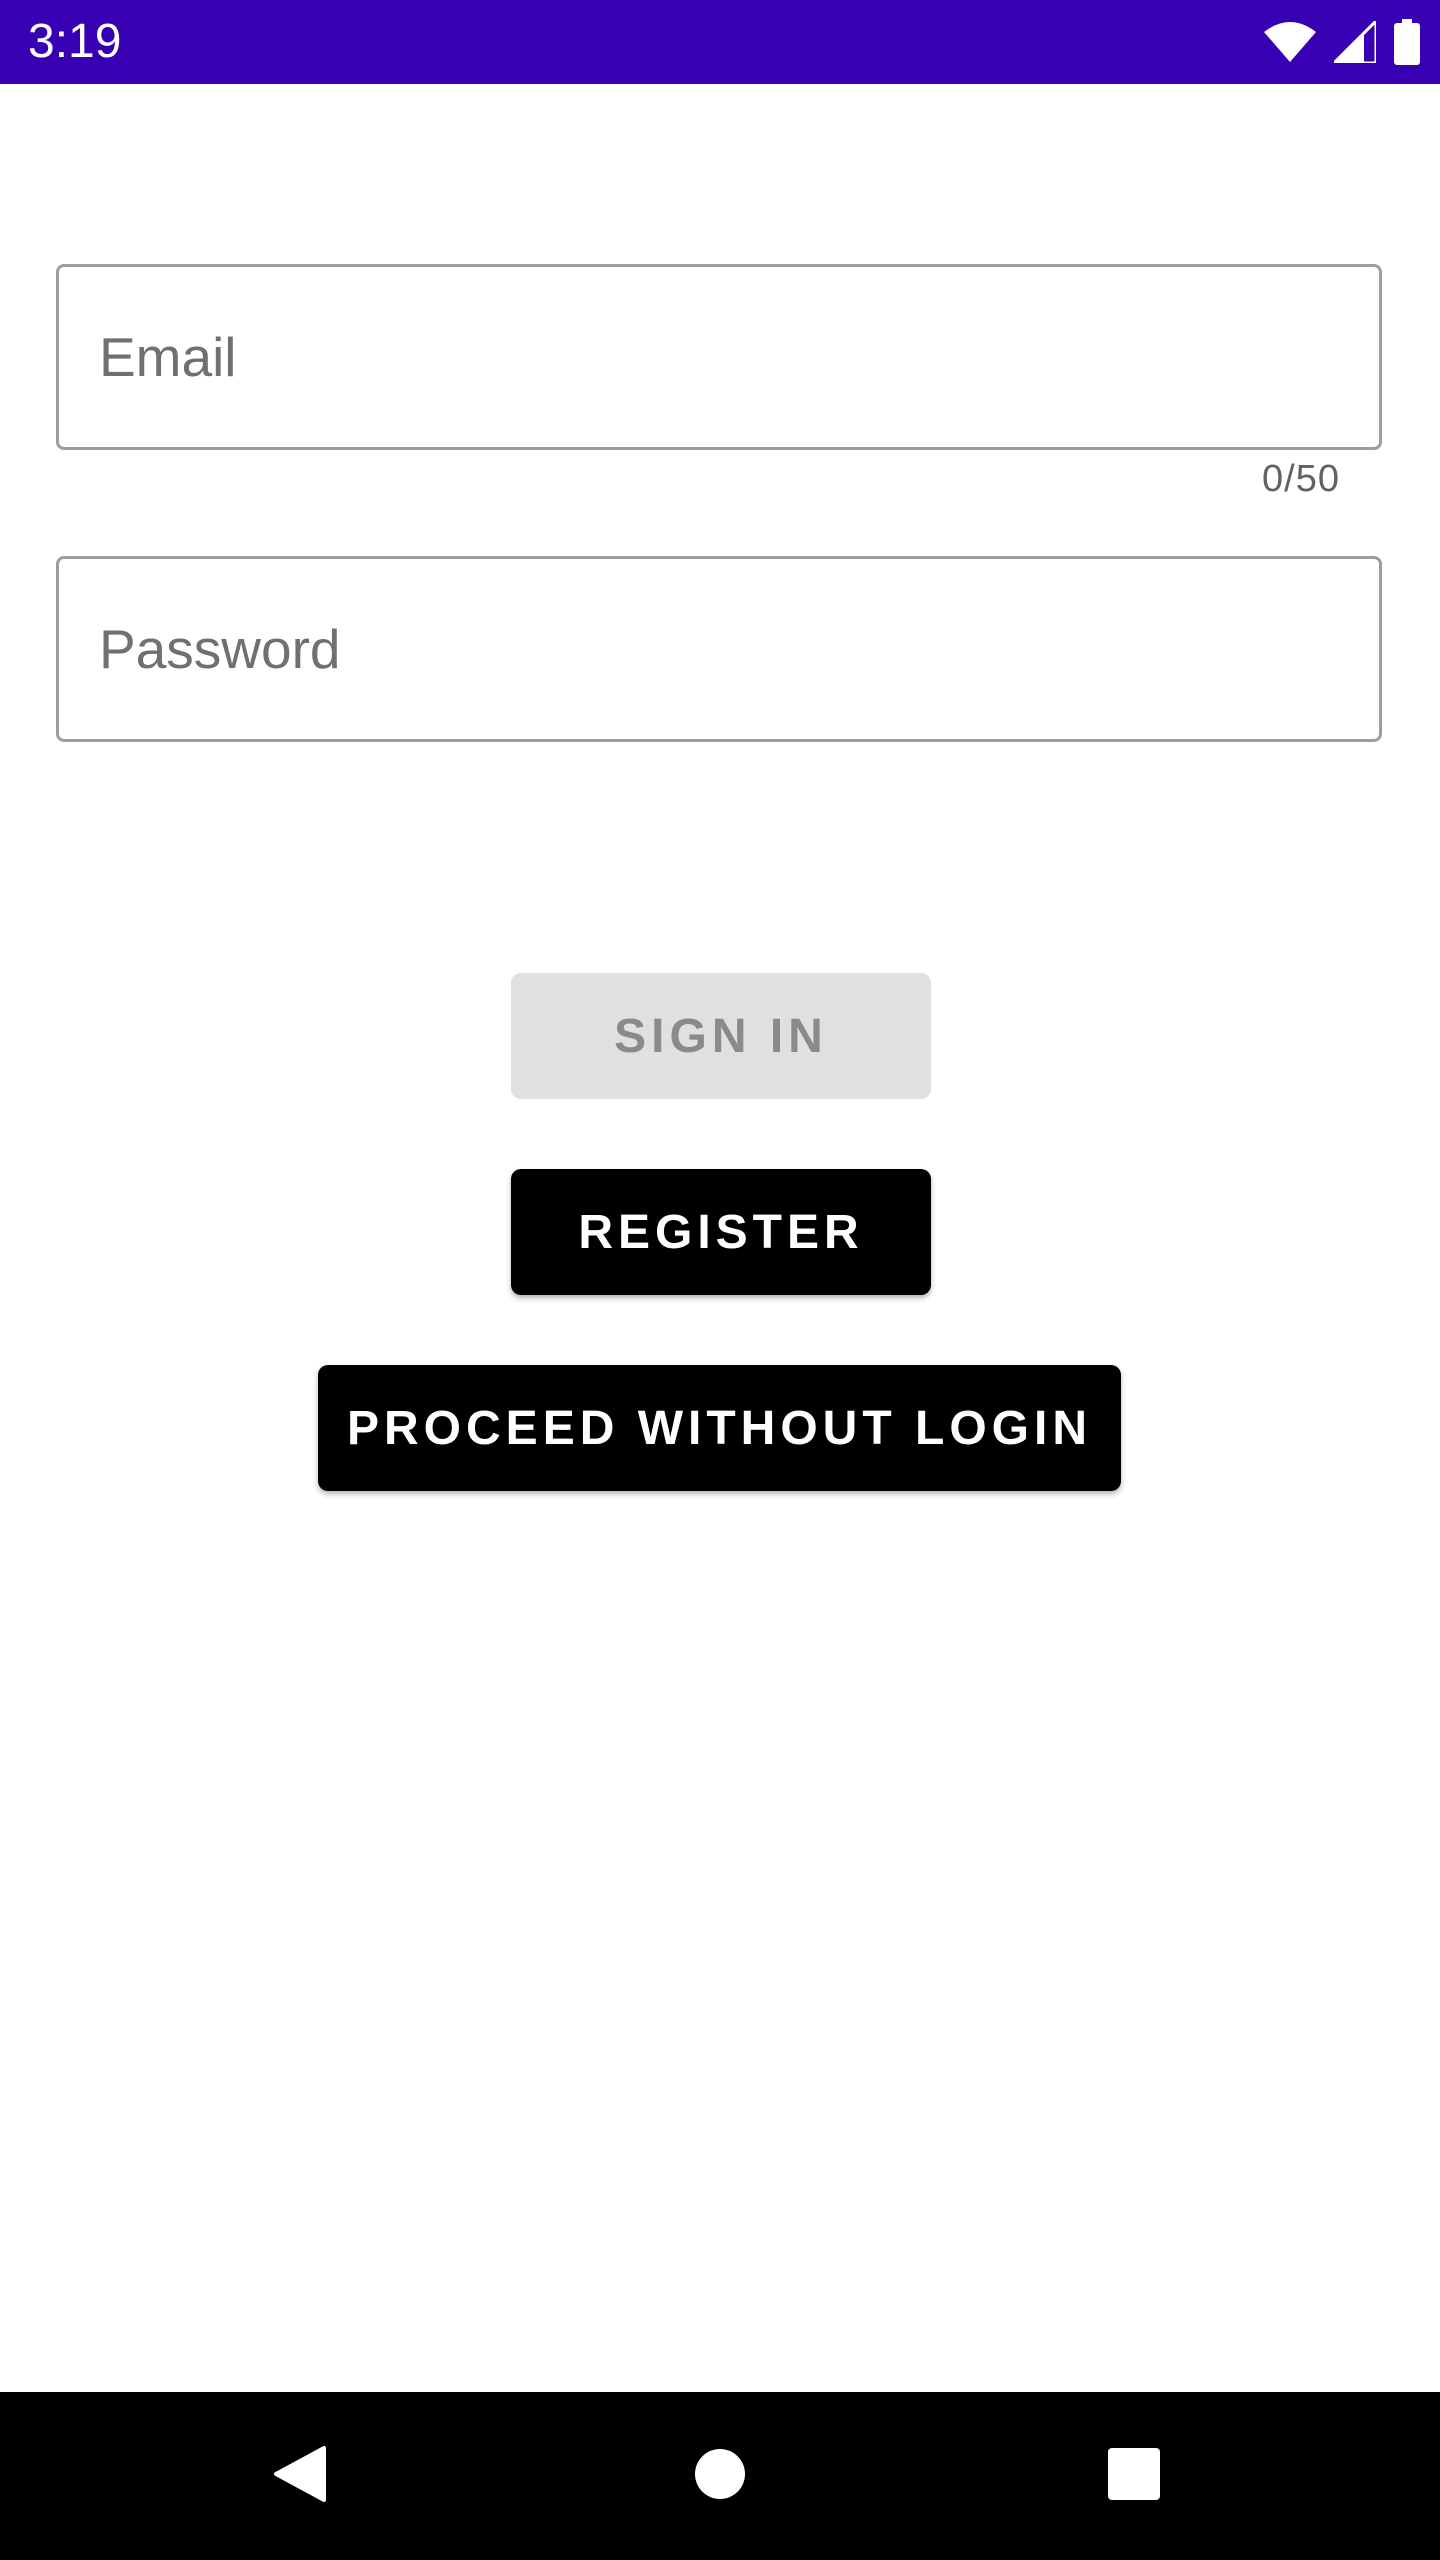  Describe the element at coordinates (1407, 42) in the screenshot. I see `battery-icon` at that location.